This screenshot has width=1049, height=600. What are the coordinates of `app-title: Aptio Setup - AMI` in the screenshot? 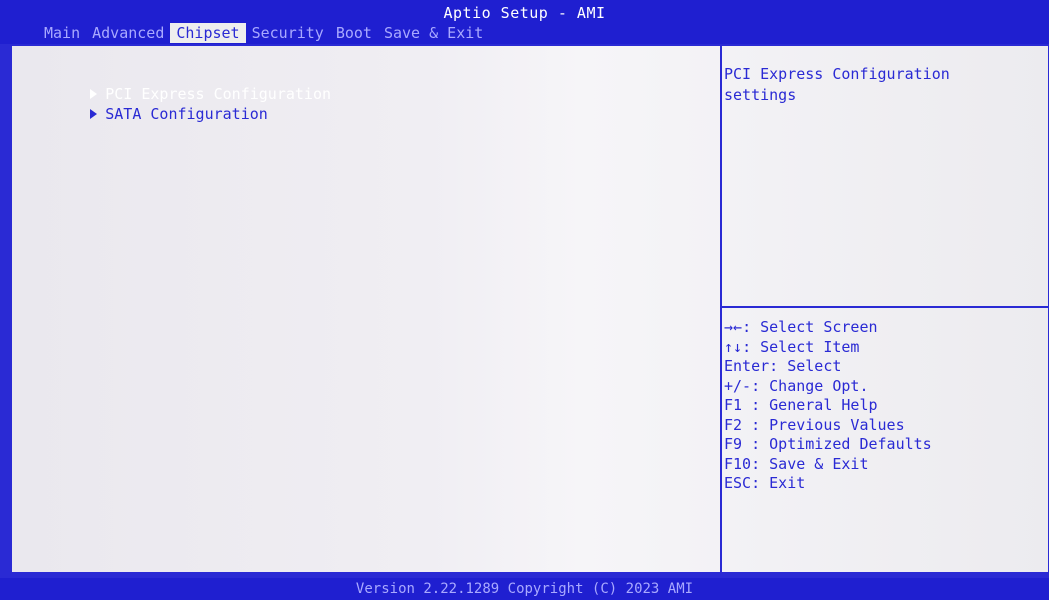 It's located at (524, 13).